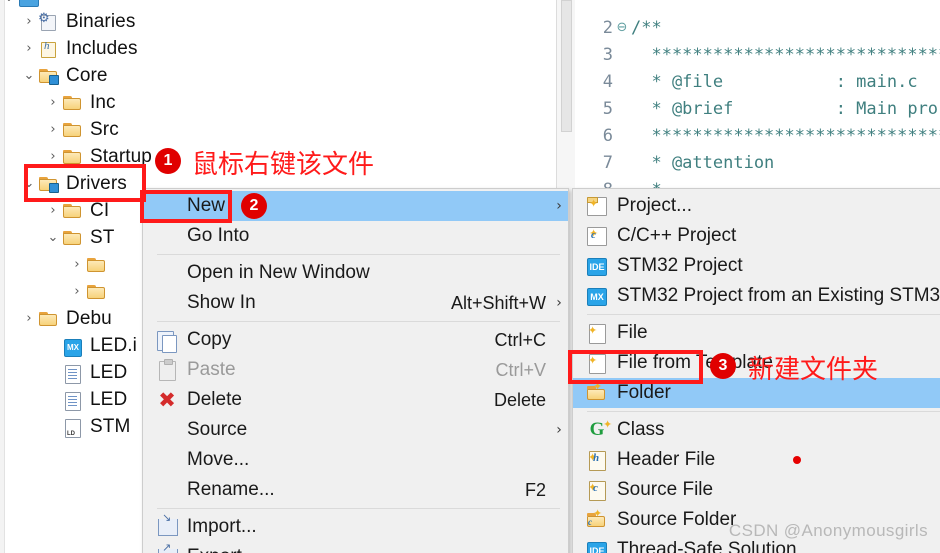 This screenshot has height=553, width=940. What do you see at coordinates (278, 21) in the screenshot?
I see `tree-item-binaries: › Binaries` at bounding box center [278, 21].